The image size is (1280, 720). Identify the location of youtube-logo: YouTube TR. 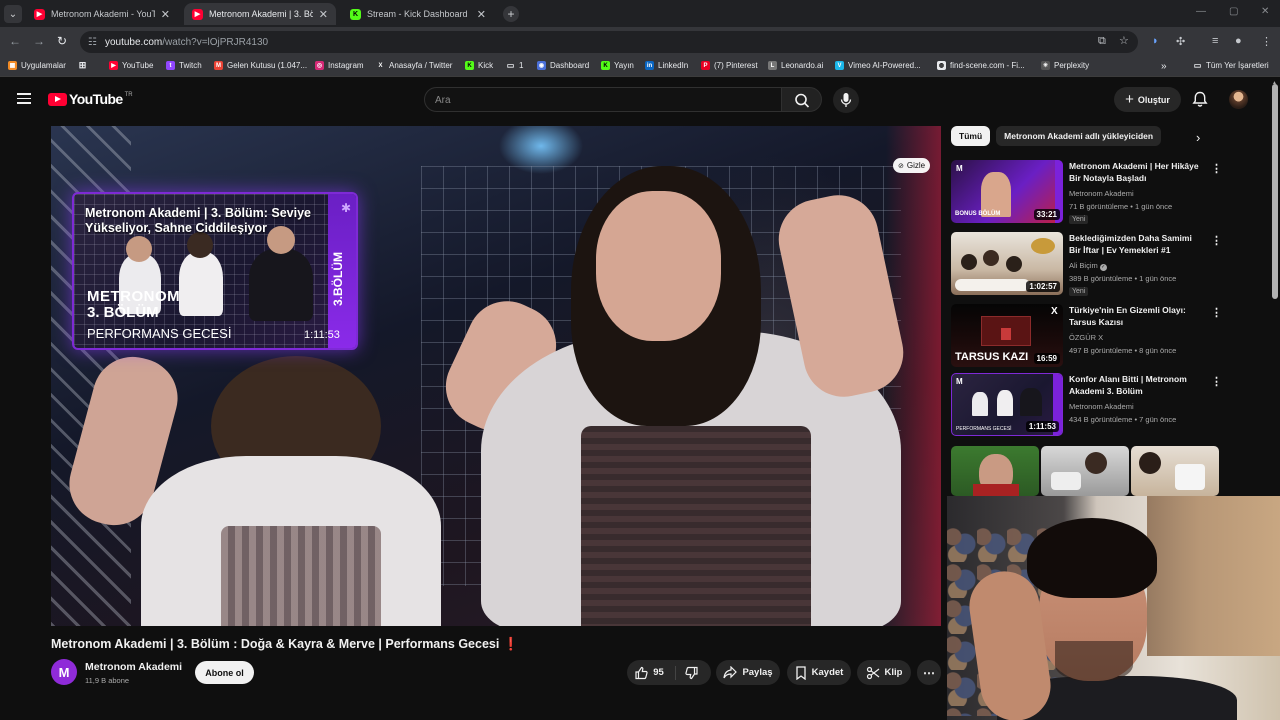
(90, 99).